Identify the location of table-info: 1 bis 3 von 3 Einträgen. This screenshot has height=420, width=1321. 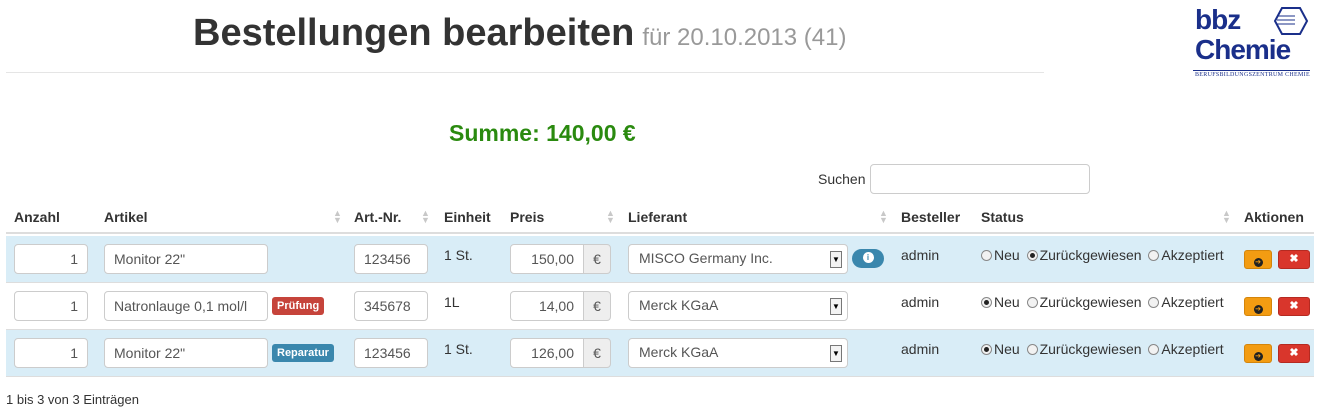
(72, 399).